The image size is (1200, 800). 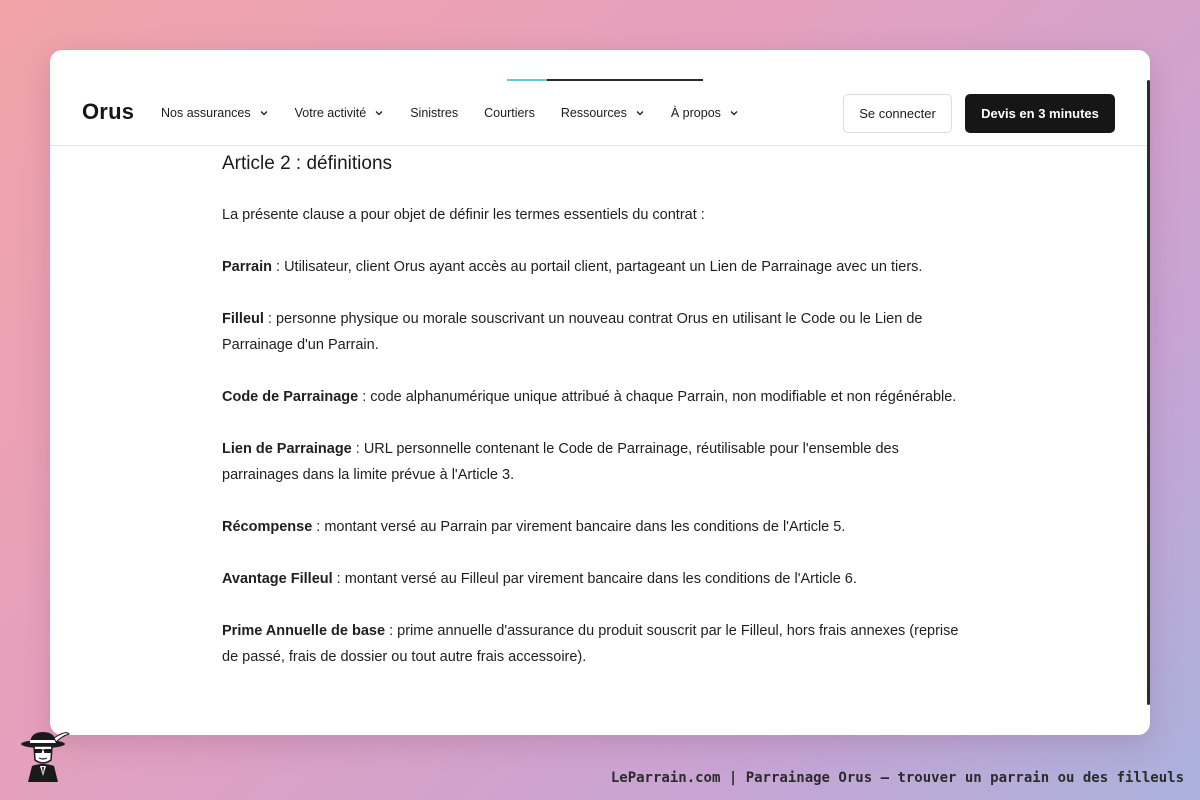 I want to click on menu-item-label: Courtiers, so click(x=509, y=113).